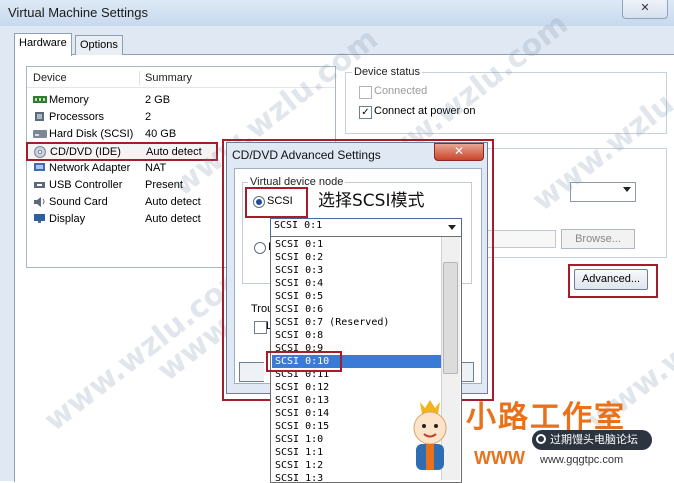 This screenshot has height=483, width=674. Describe the element at coordinates (39, 116) in the screenshot. I see `processor-icon` at that location.